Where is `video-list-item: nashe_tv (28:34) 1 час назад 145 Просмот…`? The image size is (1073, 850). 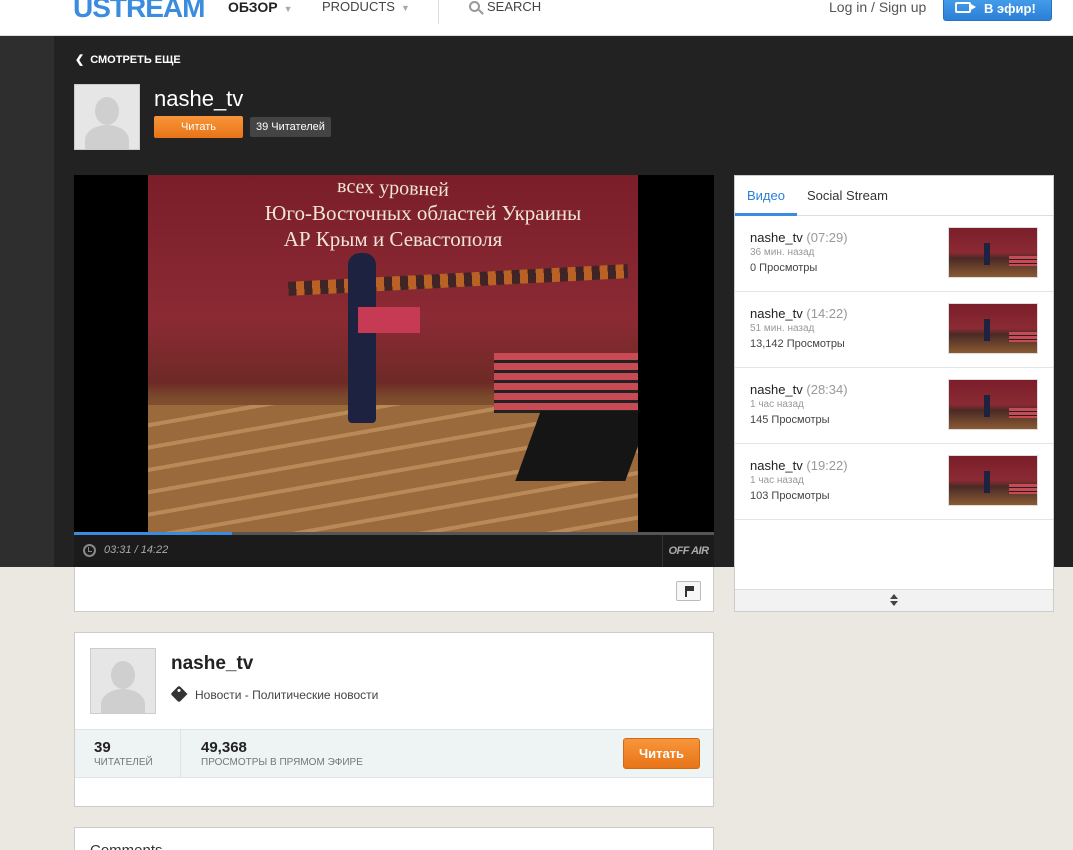 video-list-item: nashe_tv (28:34) 1 час назад 145 Просмот… is located at coordinates (894, 406).